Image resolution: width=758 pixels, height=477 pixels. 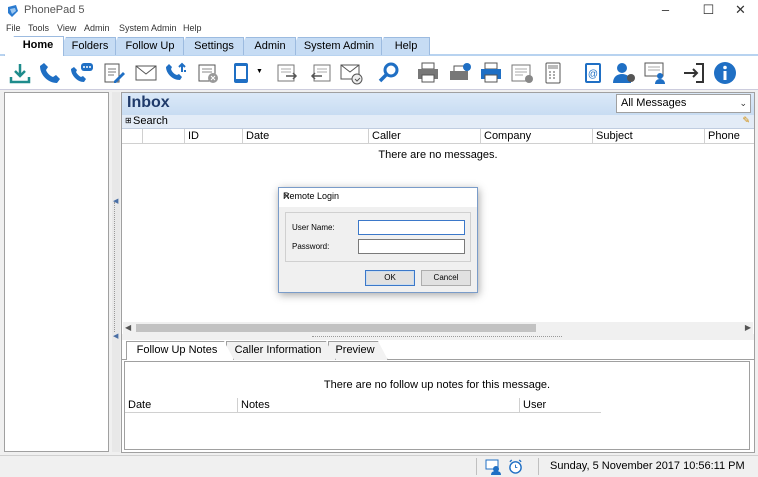 What do you see at coordinates (82, 73) in the screenshot?
I see `phone-chat-icon` at bounding box center [82, 73].